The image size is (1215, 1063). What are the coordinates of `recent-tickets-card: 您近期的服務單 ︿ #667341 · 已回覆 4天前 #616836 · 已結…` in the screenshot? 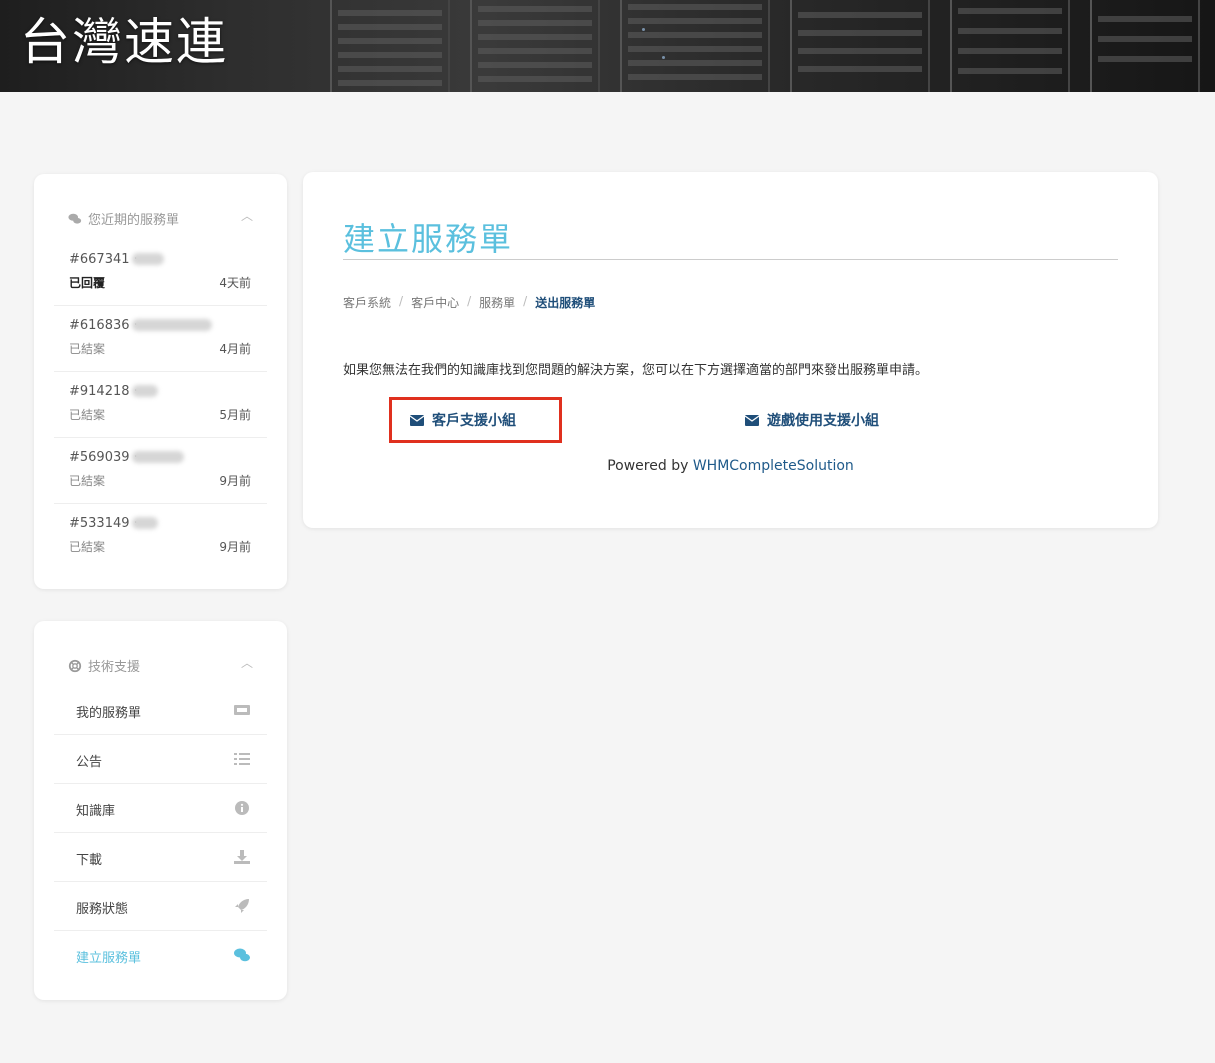 It's located at (160, 381).